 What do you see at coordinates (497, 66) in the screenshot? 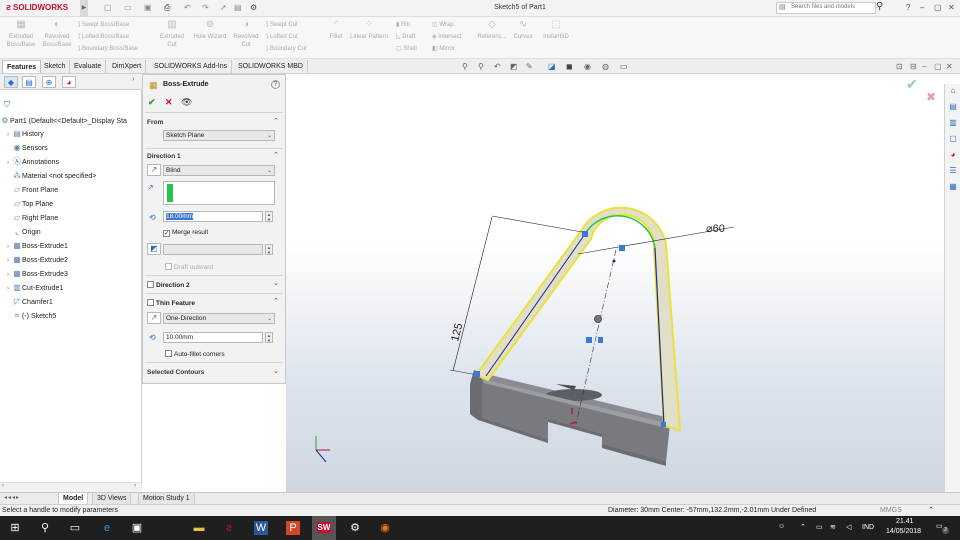
I see `previous-view-icon: ↶` at bounding box center [497, 66].